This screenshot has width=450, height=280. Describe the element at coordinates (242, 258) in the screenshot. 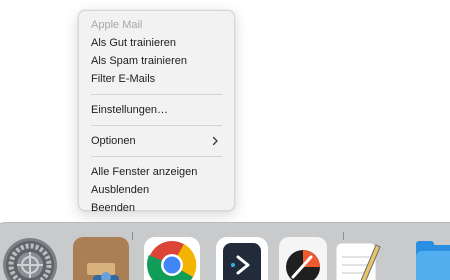

I see `send-to-app-icon` at that location.